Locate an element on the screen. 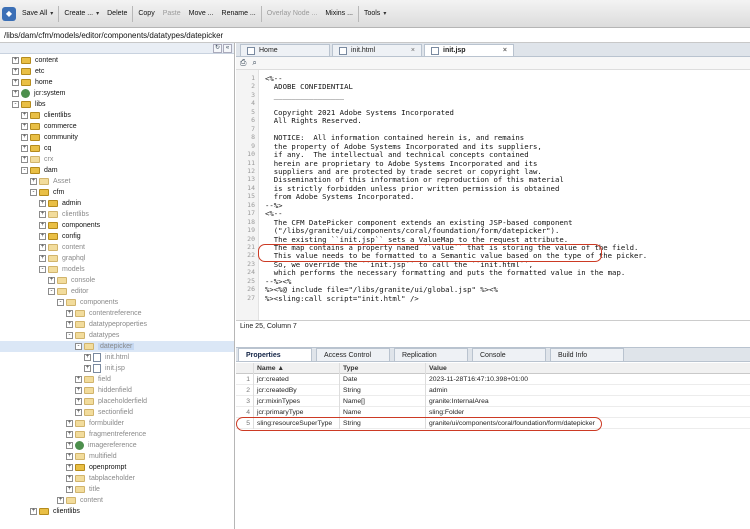 The width and height of the screenshot is (750, 529). tree-item: + placeholderfield is located at coordinates (117, 401).